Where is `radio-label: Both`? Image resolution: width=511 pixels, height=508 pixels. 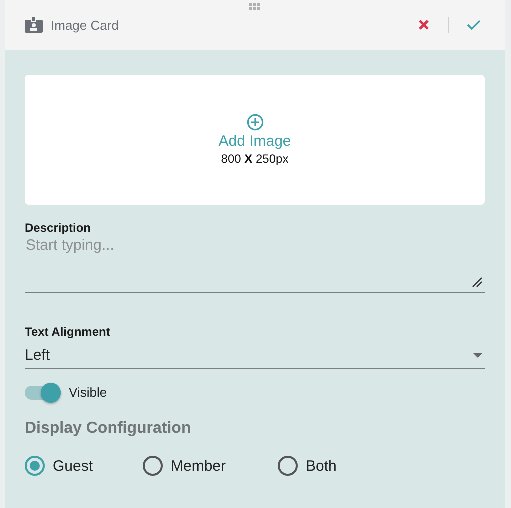
radio-label: Both is located at coordinates (321, 466).